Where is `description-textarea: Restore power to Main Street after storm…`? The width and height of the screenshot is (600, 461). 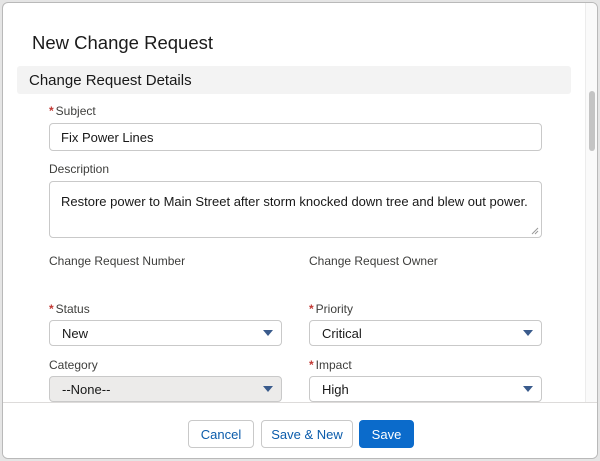 description-textarea: Restore power to Main Street after storm… is located at coordinates (295, 209).